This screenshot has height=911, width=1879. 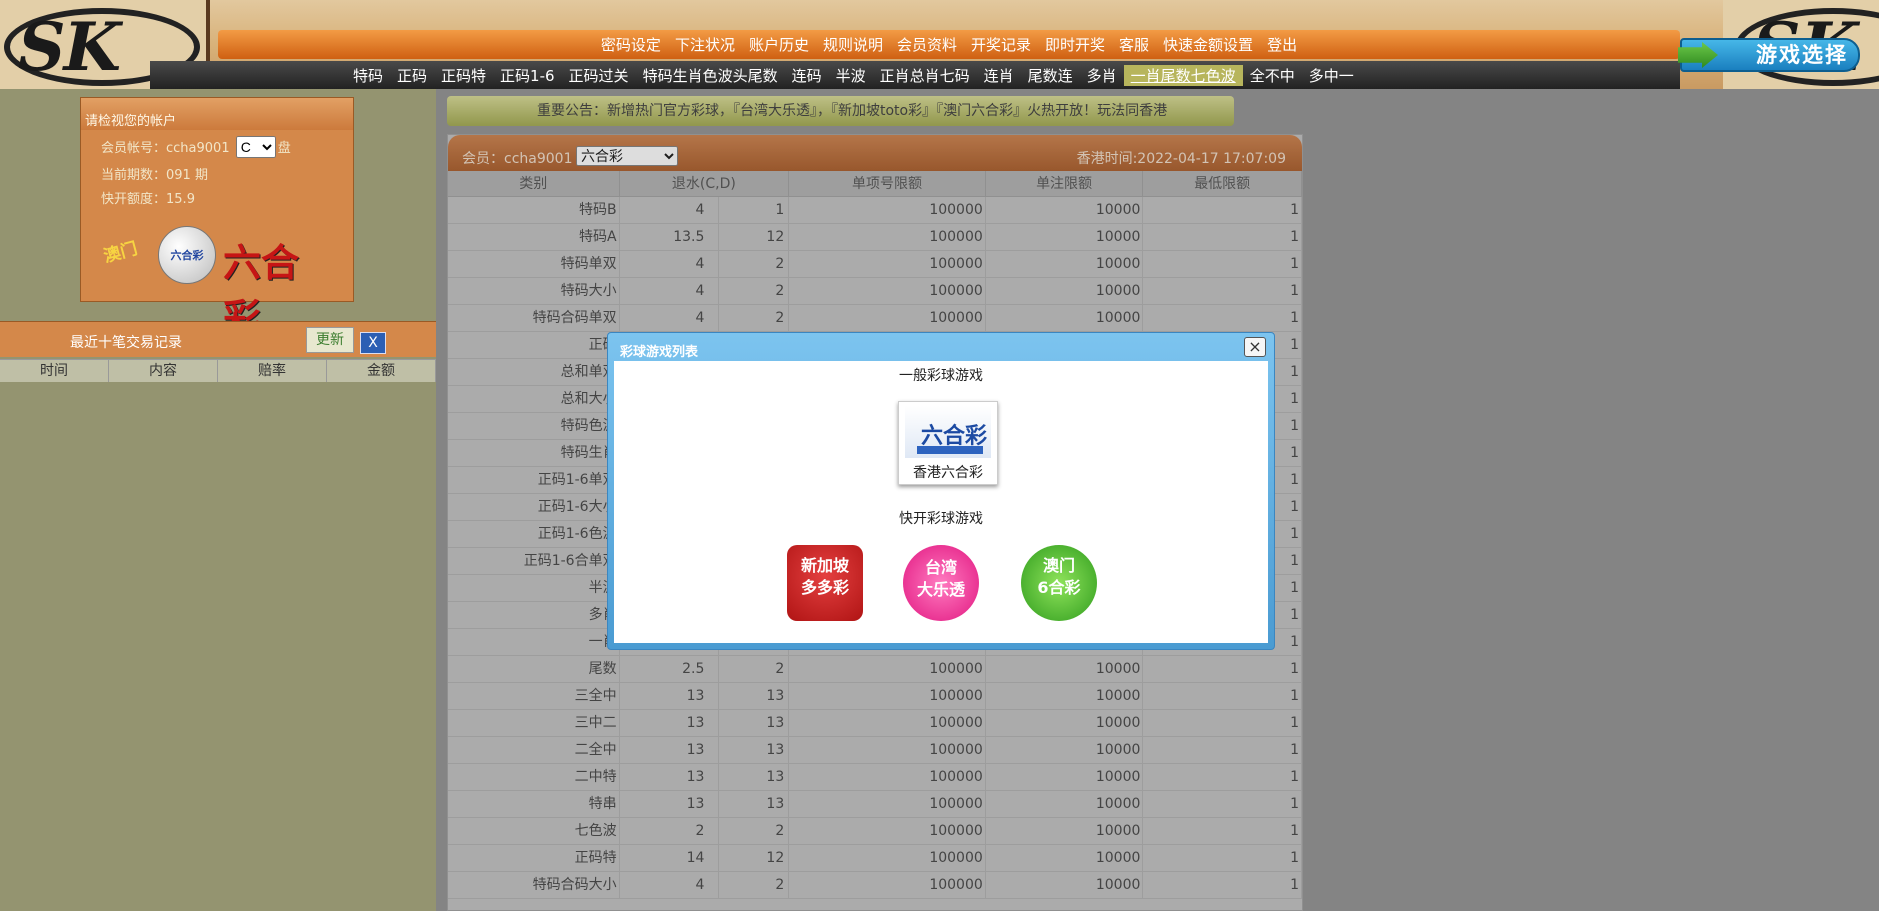 What do you see at coordinates (1698, 55) in the screenshot?
I see `arrow-right-icon` at bounding box center [1698, 55].